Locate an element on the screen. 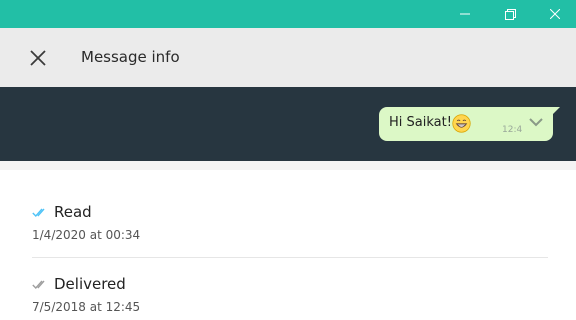 The image size is (576, 320). status-timestamp: 7/5/2018 at 12:45 is located at coordinates (86, 307).